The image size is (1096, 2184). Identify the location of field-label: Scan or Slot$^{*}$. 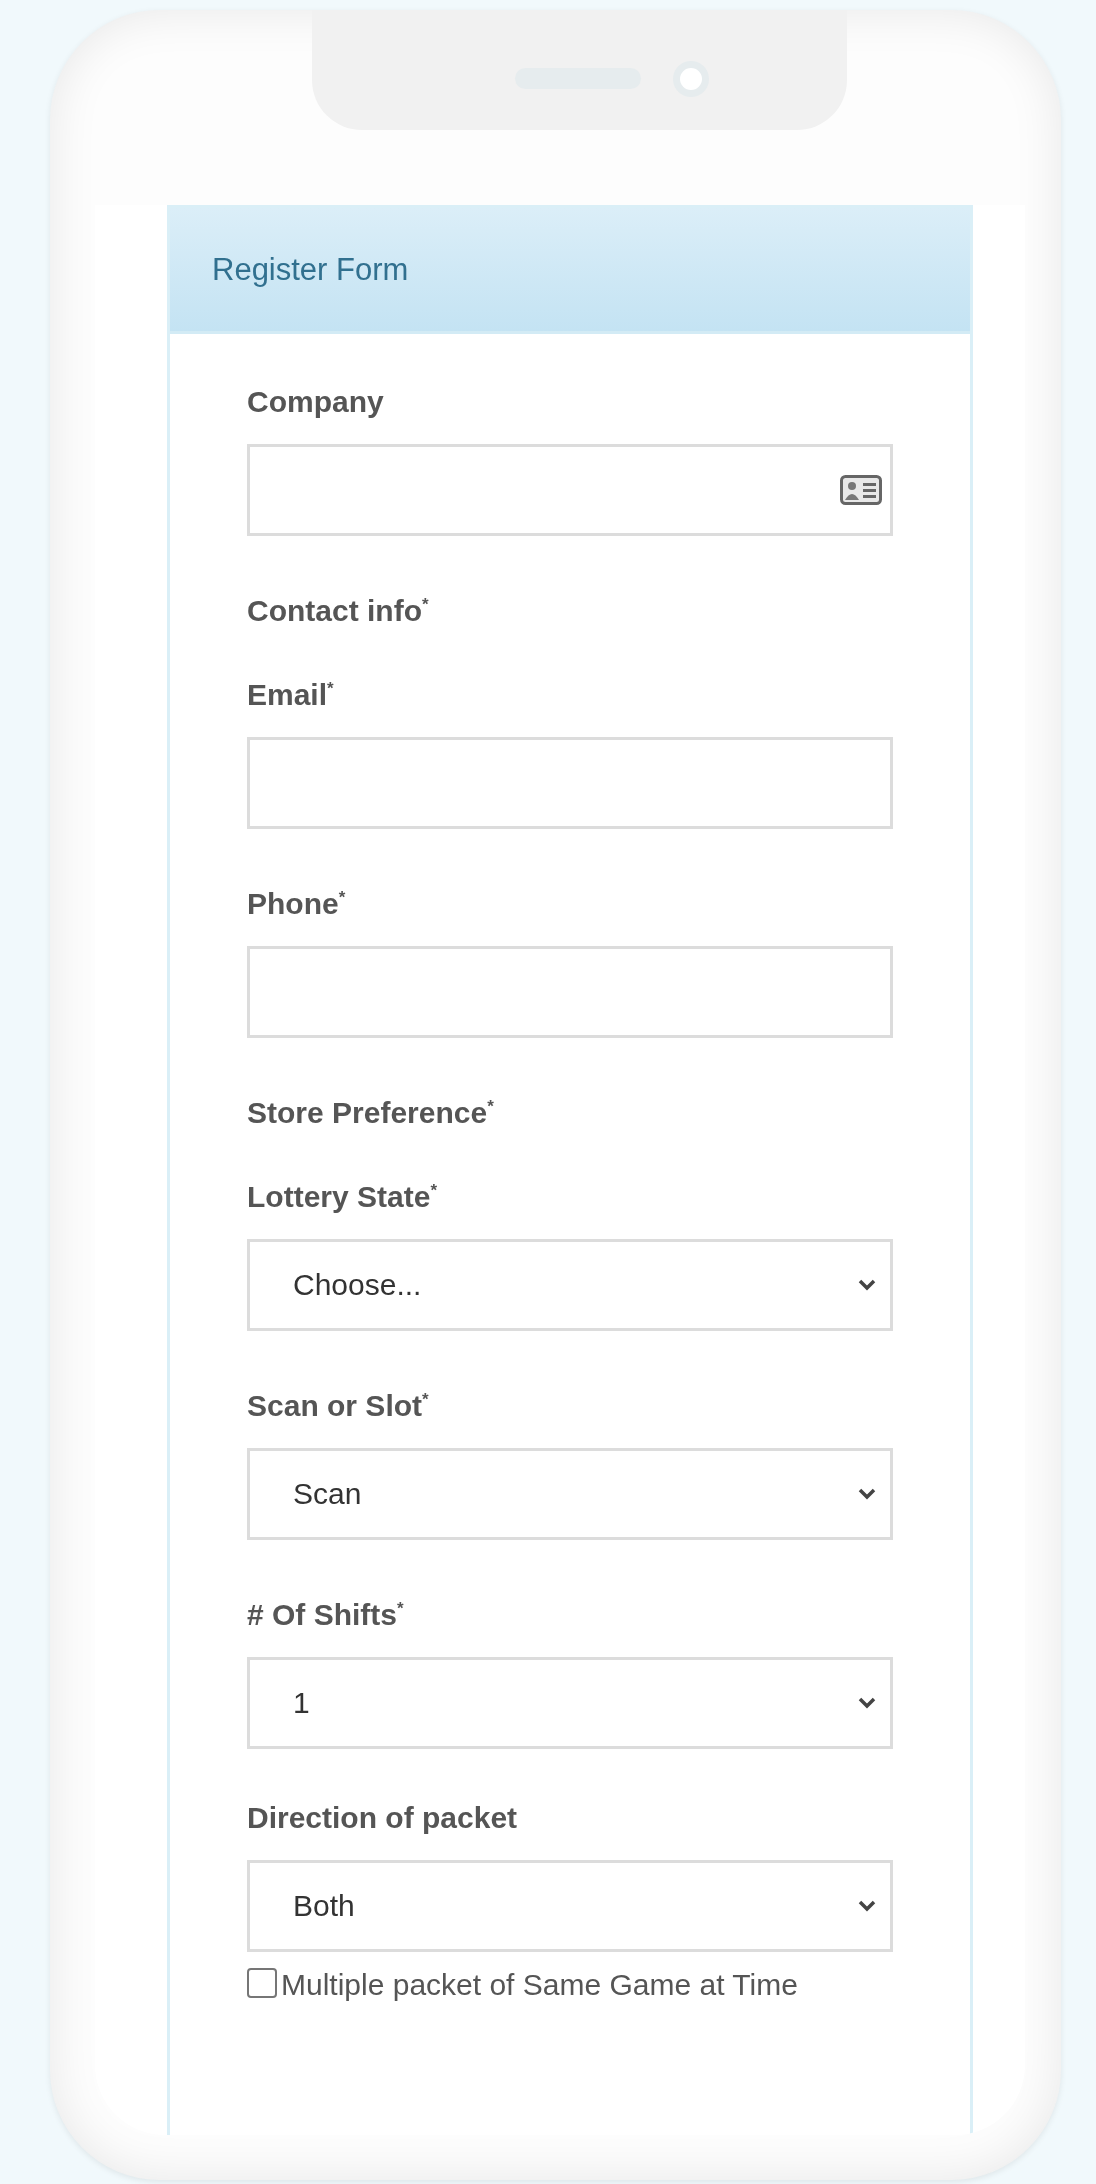
(338, 1406).